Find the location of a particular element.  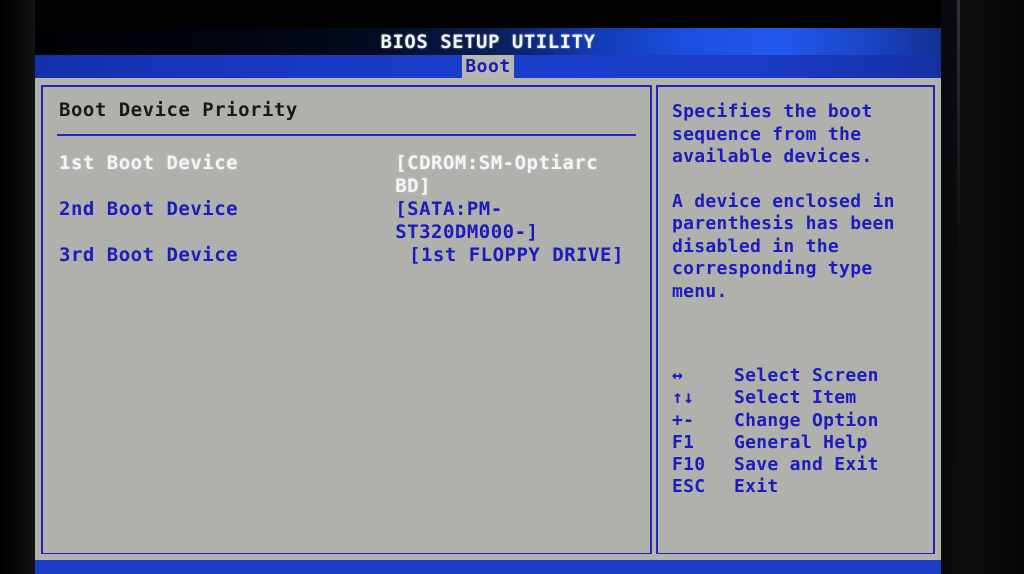

menu-tab-list: Boot is located at coordinates (488, 66).